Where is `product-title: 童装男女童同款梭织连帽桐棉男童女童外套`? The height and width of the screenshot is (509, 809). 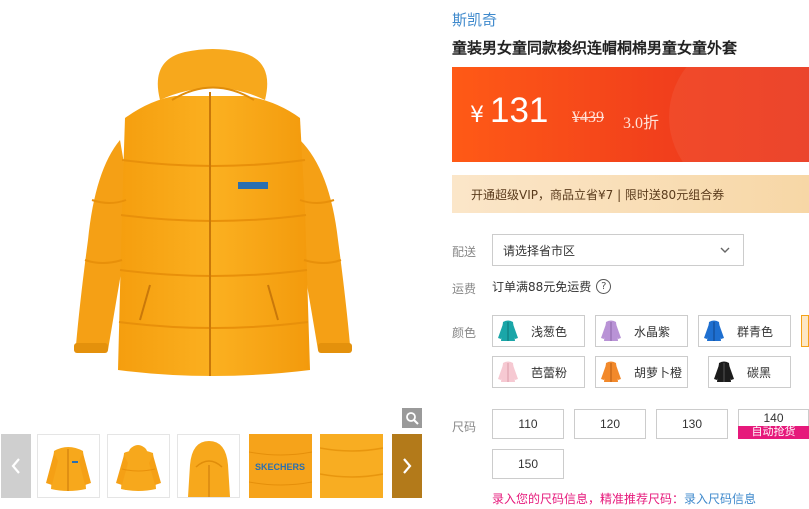
product-title: 童装男女童同款梭织连帽桐棉男童女童外套 is located at coordinates (595, 48).